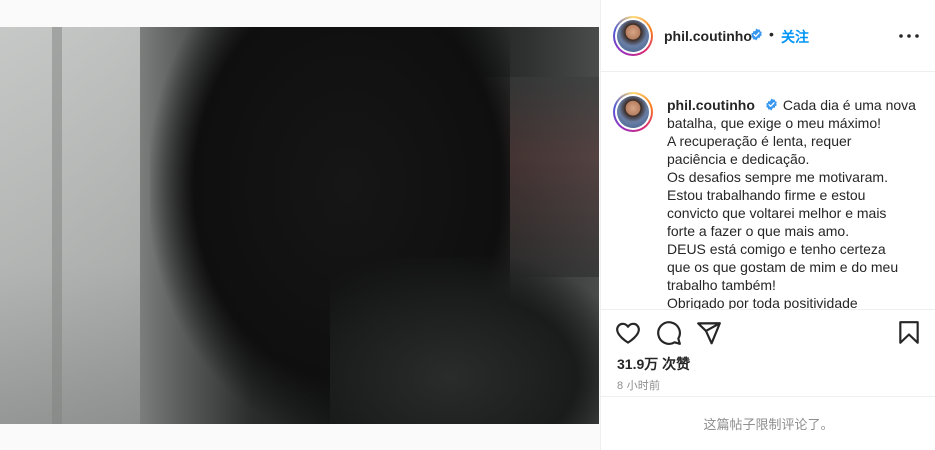 This screenshot has width=935, height=450. I want to click on caption-line: trabalho também!, so click(721, 285).